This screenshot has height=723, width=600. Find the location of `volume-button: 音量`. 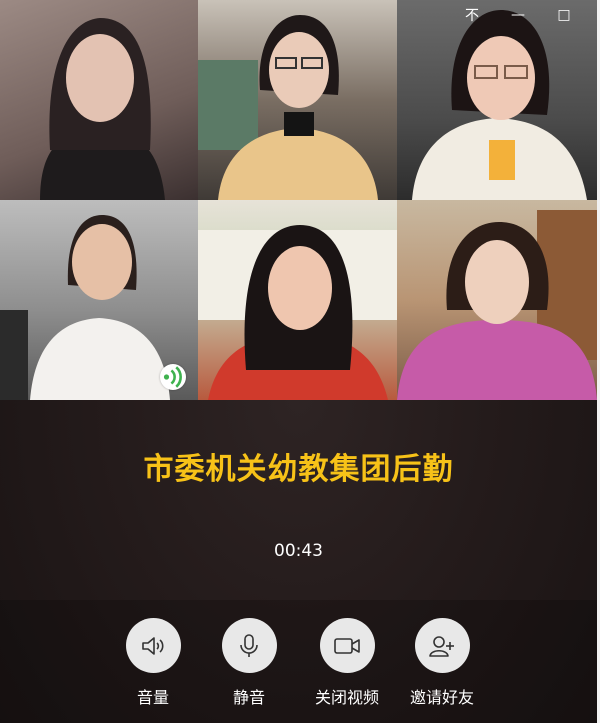

volume-button: 音量 is located at coordinates (153, 663).